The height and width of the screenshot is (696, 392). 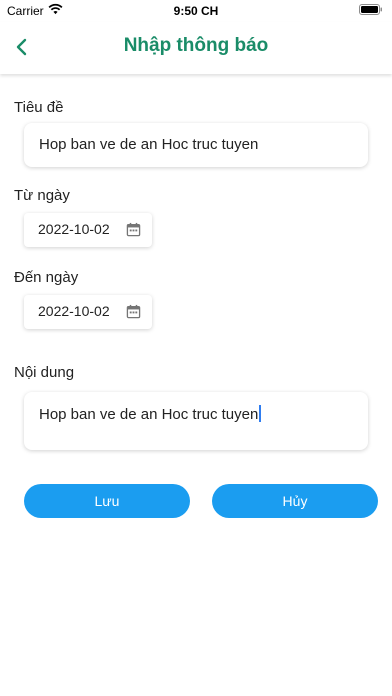 What do you see at coordinates (46, 277) in the screenshot?
I see `to-date-label: Đến ngày` at bounding box center [46, 277].